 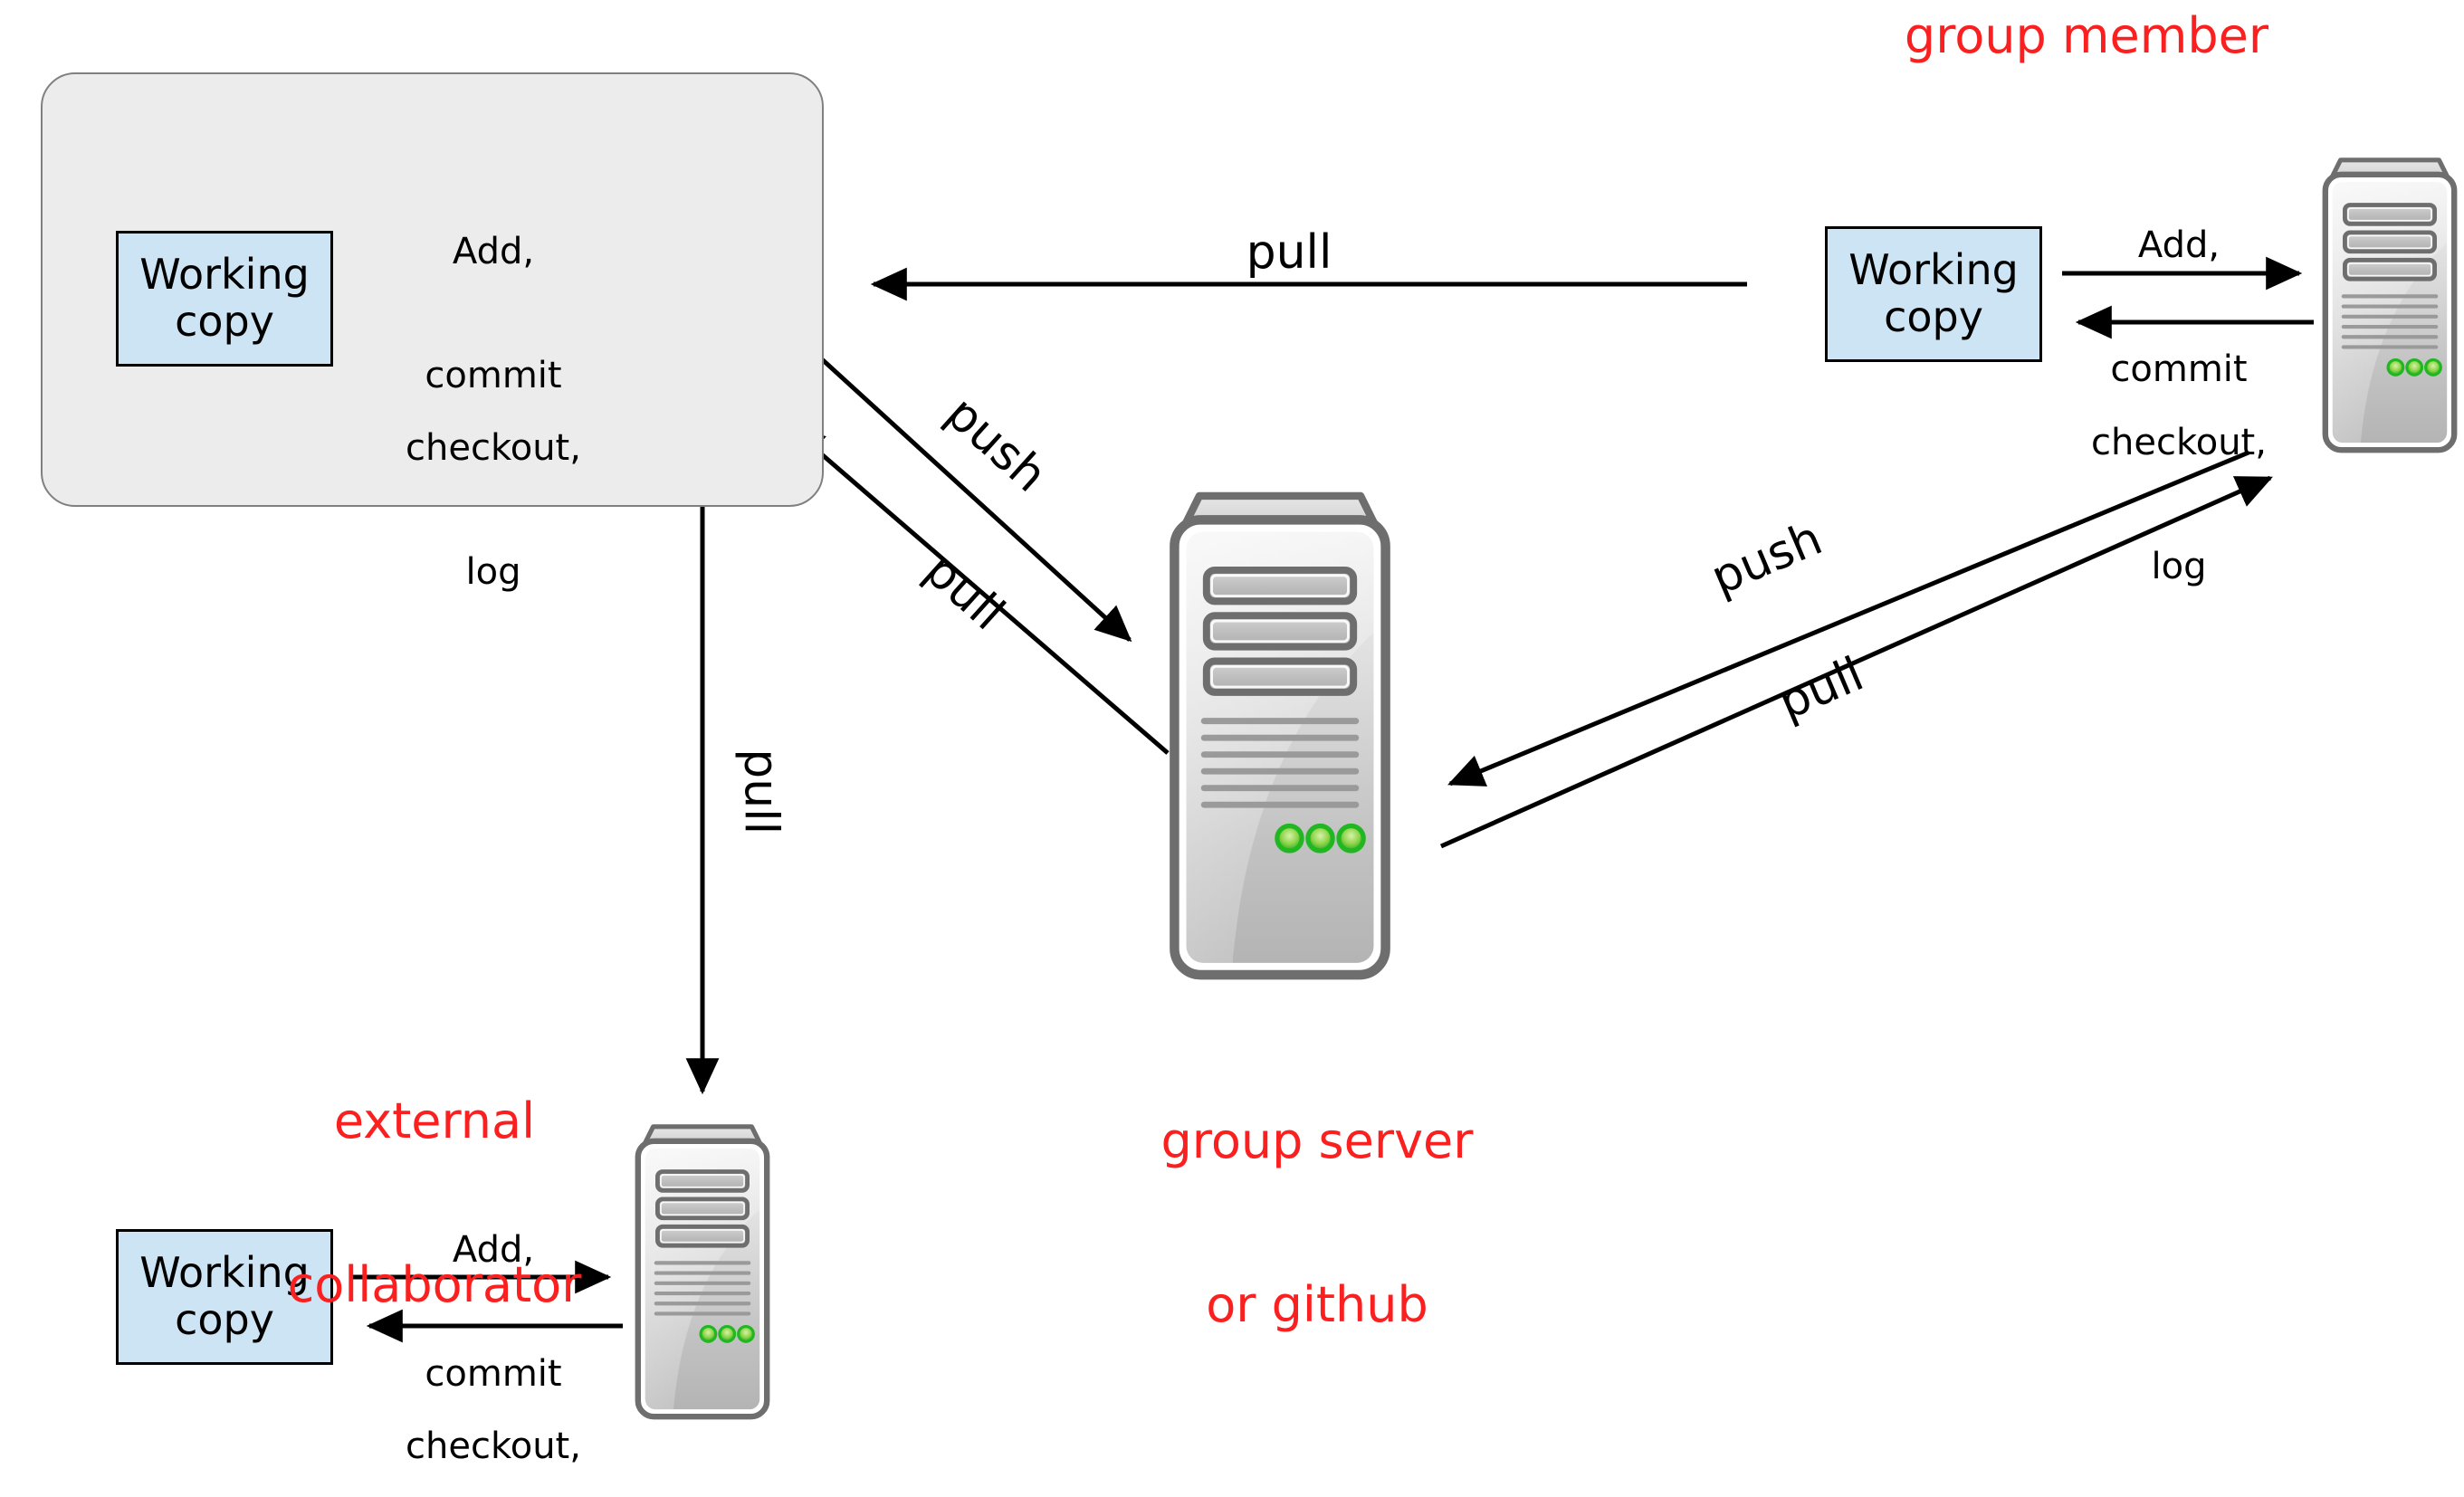 What do you see at coordinates (1279, 735) in the screenshot?
I see `server-tower-icon-central` at bounding box center [1279, 735].